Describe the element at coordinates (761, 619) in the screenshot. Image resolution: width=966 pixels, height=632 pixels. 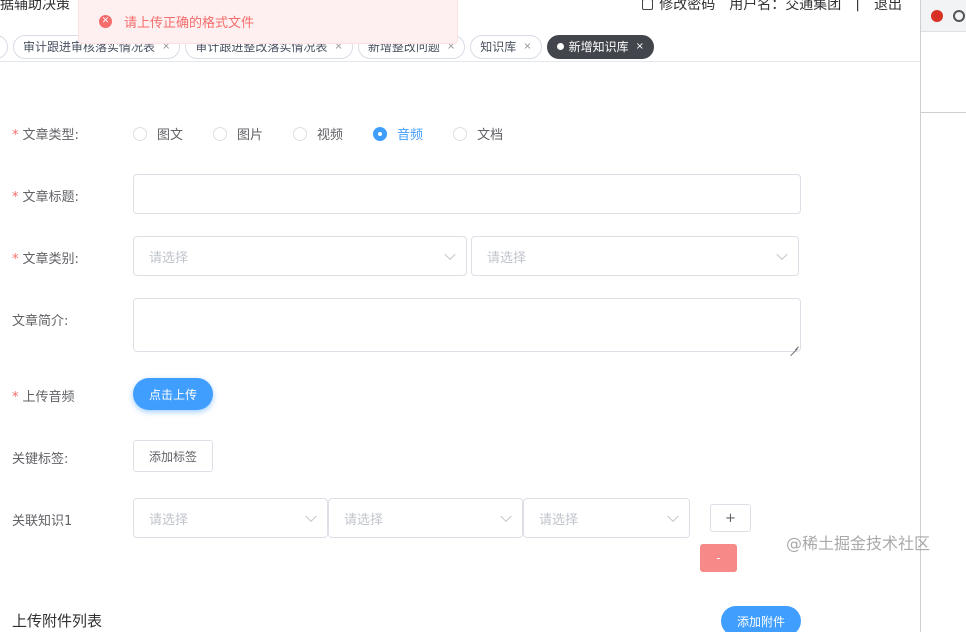
I see `add-attachment-button: 添加附件` at that location.